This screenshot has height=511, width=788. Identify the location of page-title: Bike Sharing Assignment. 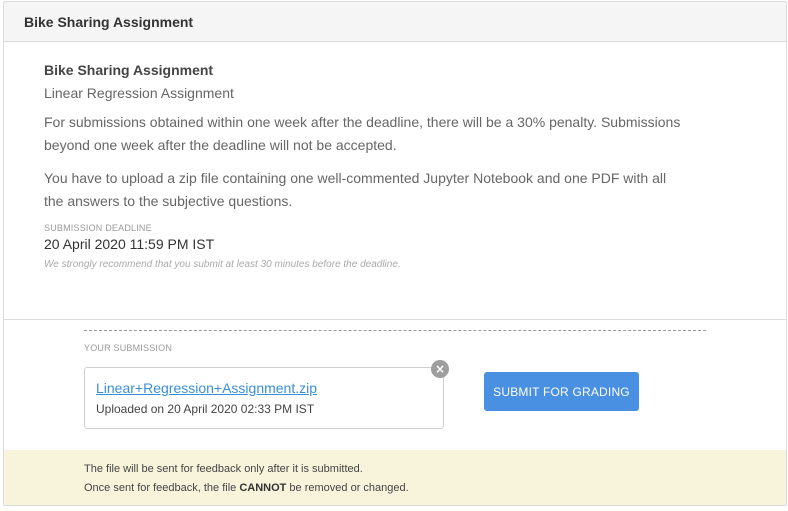
(109, 21).